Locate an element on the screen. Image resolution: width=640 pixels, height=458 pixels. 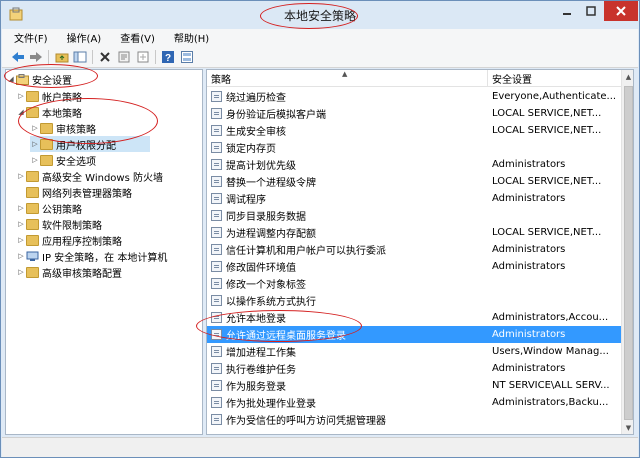
column-header-policy: 策略 ▲ is located at coordinates (347, 78).